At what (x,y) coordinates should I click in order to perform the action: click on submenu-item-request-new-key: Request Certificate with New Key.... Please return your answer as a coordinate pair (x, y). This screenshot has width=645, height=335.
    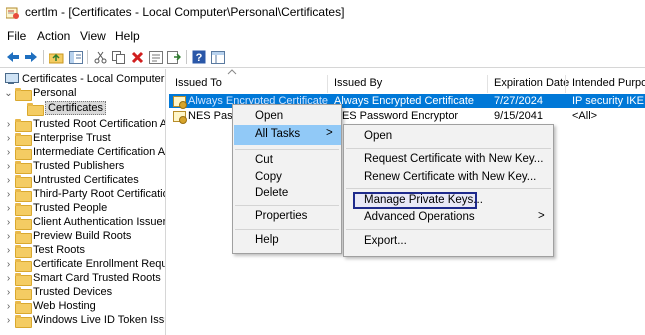
    Looking at the image, I should click on (453, 159).